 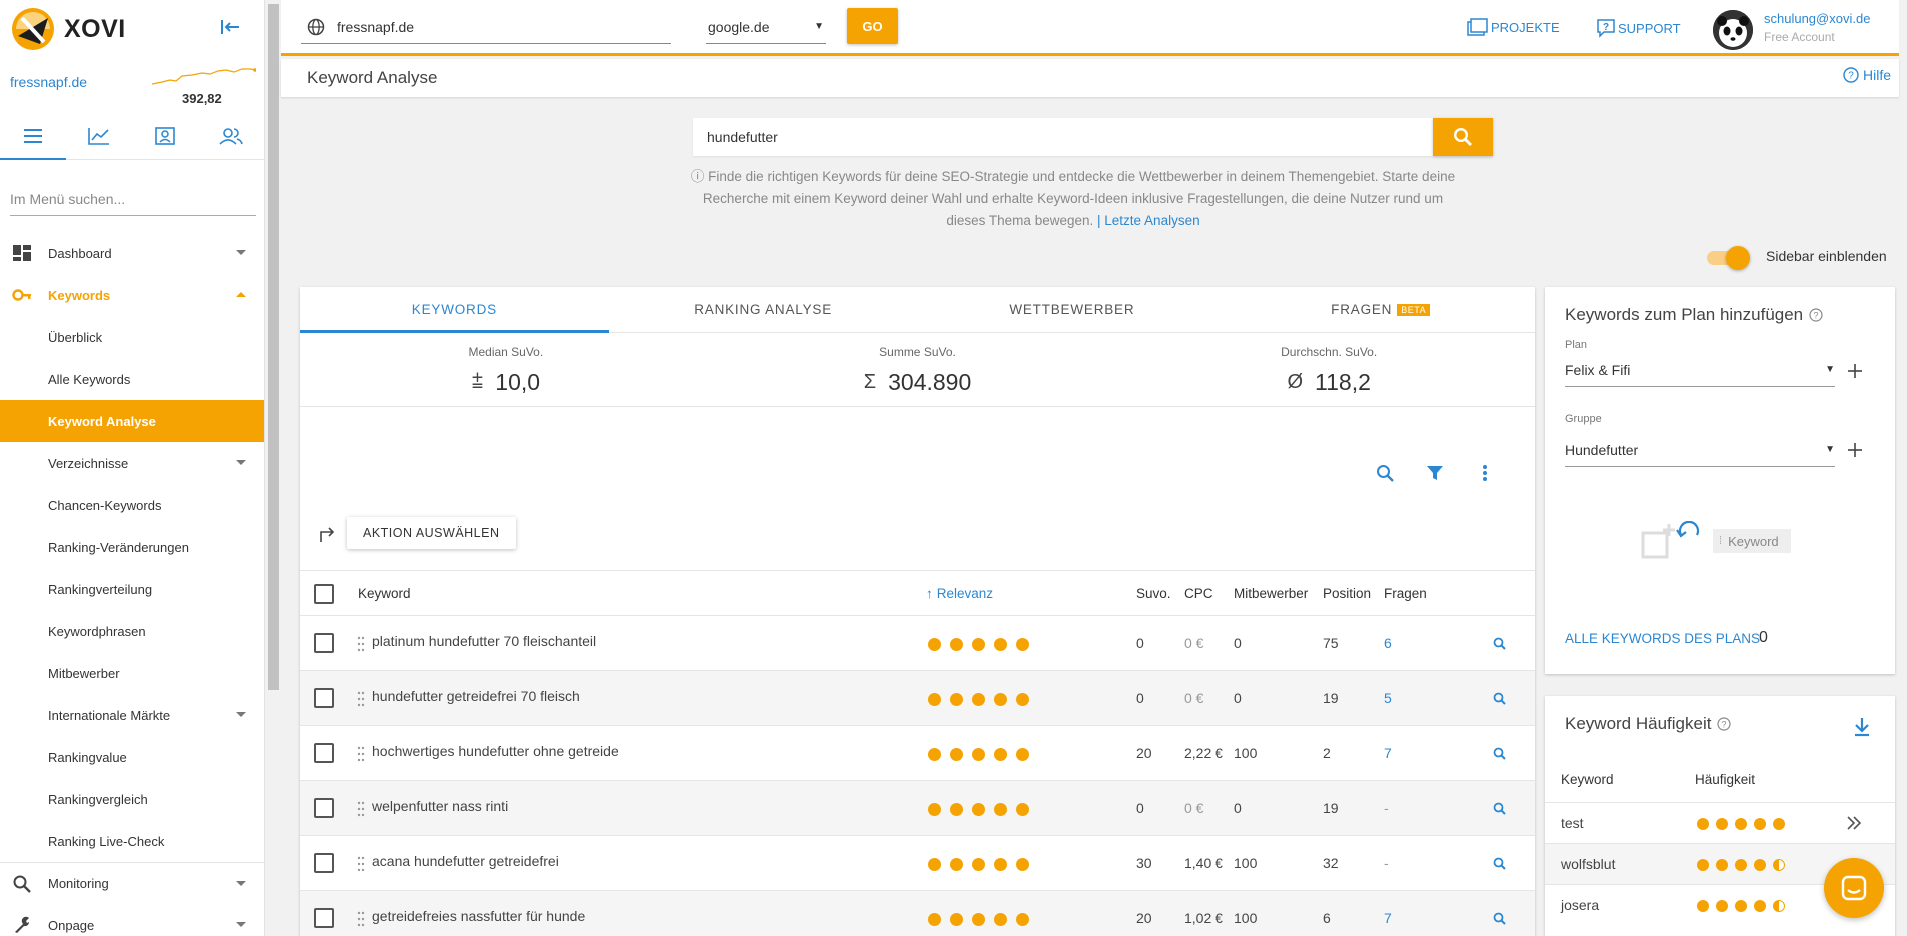 I want to click on help-link: ? Hilfe, so click(x=1867, y=75).